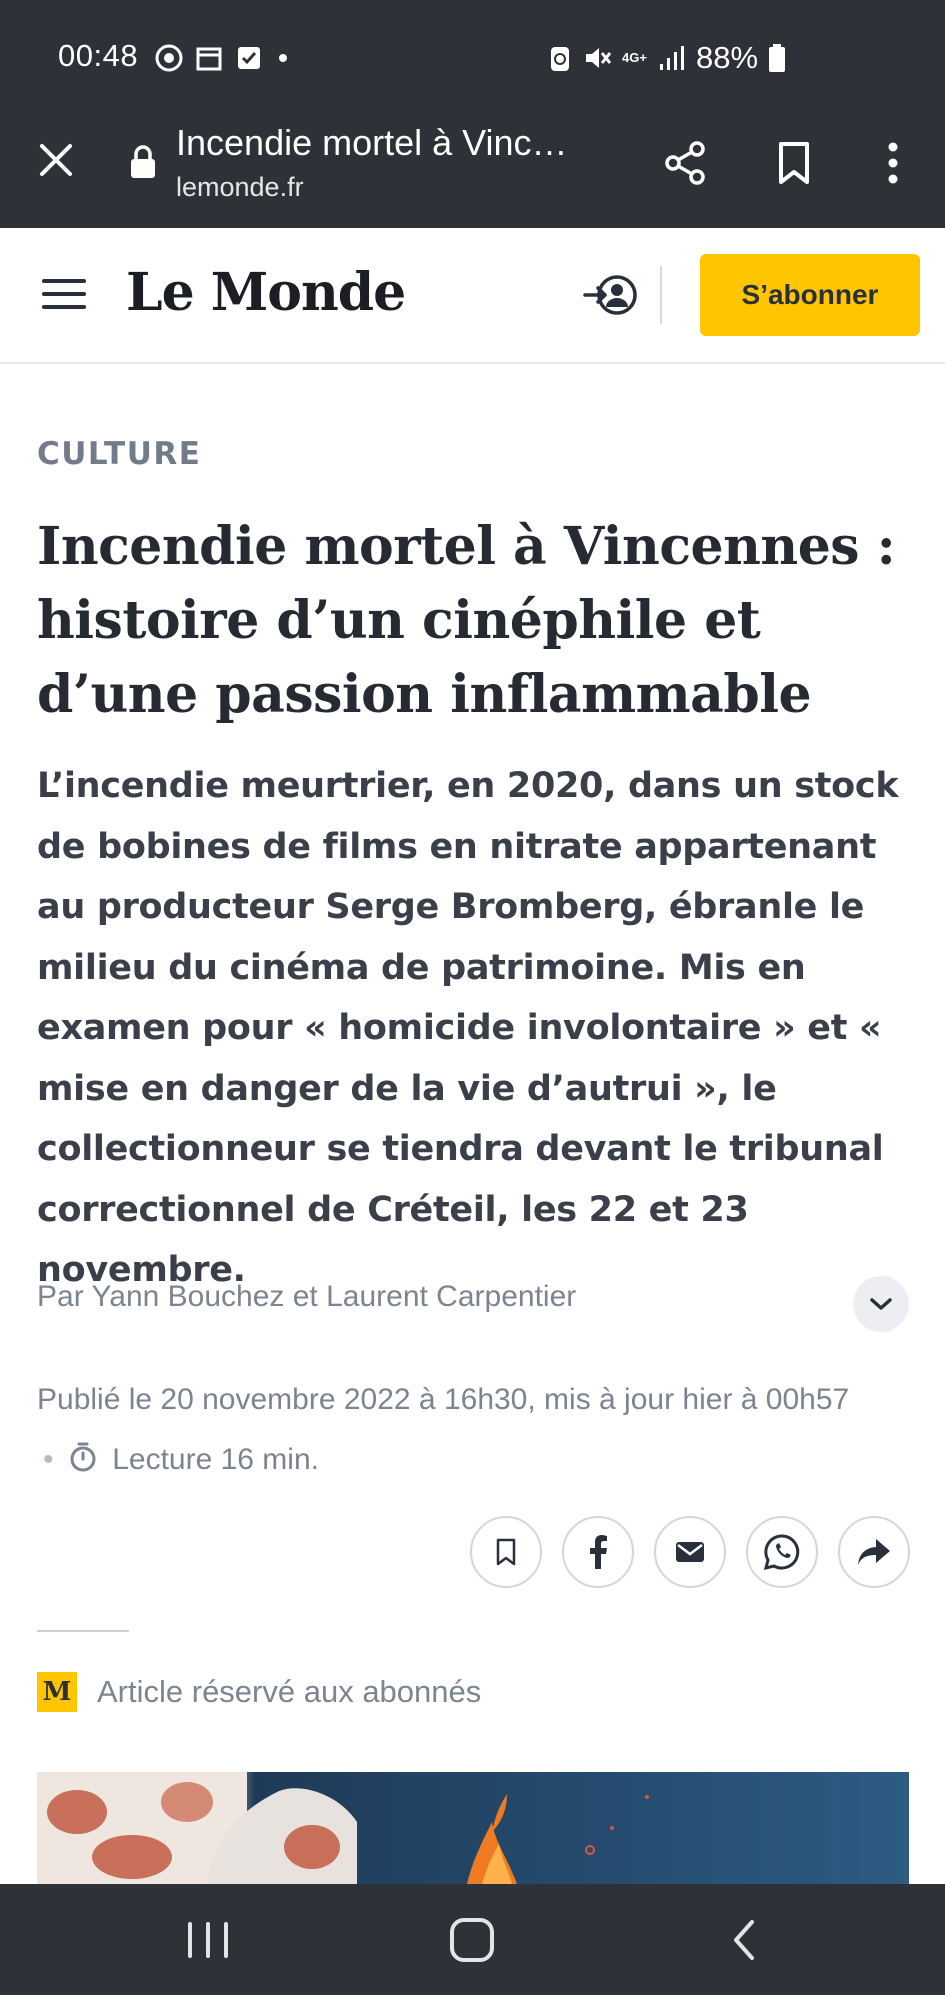 This screenshot has height=1995, width=945. What do you see at coordinates (472, 50) in the screenshot?
I see `status-bar: 00:48 4G+ 88%` at bounding box center [472, 50].